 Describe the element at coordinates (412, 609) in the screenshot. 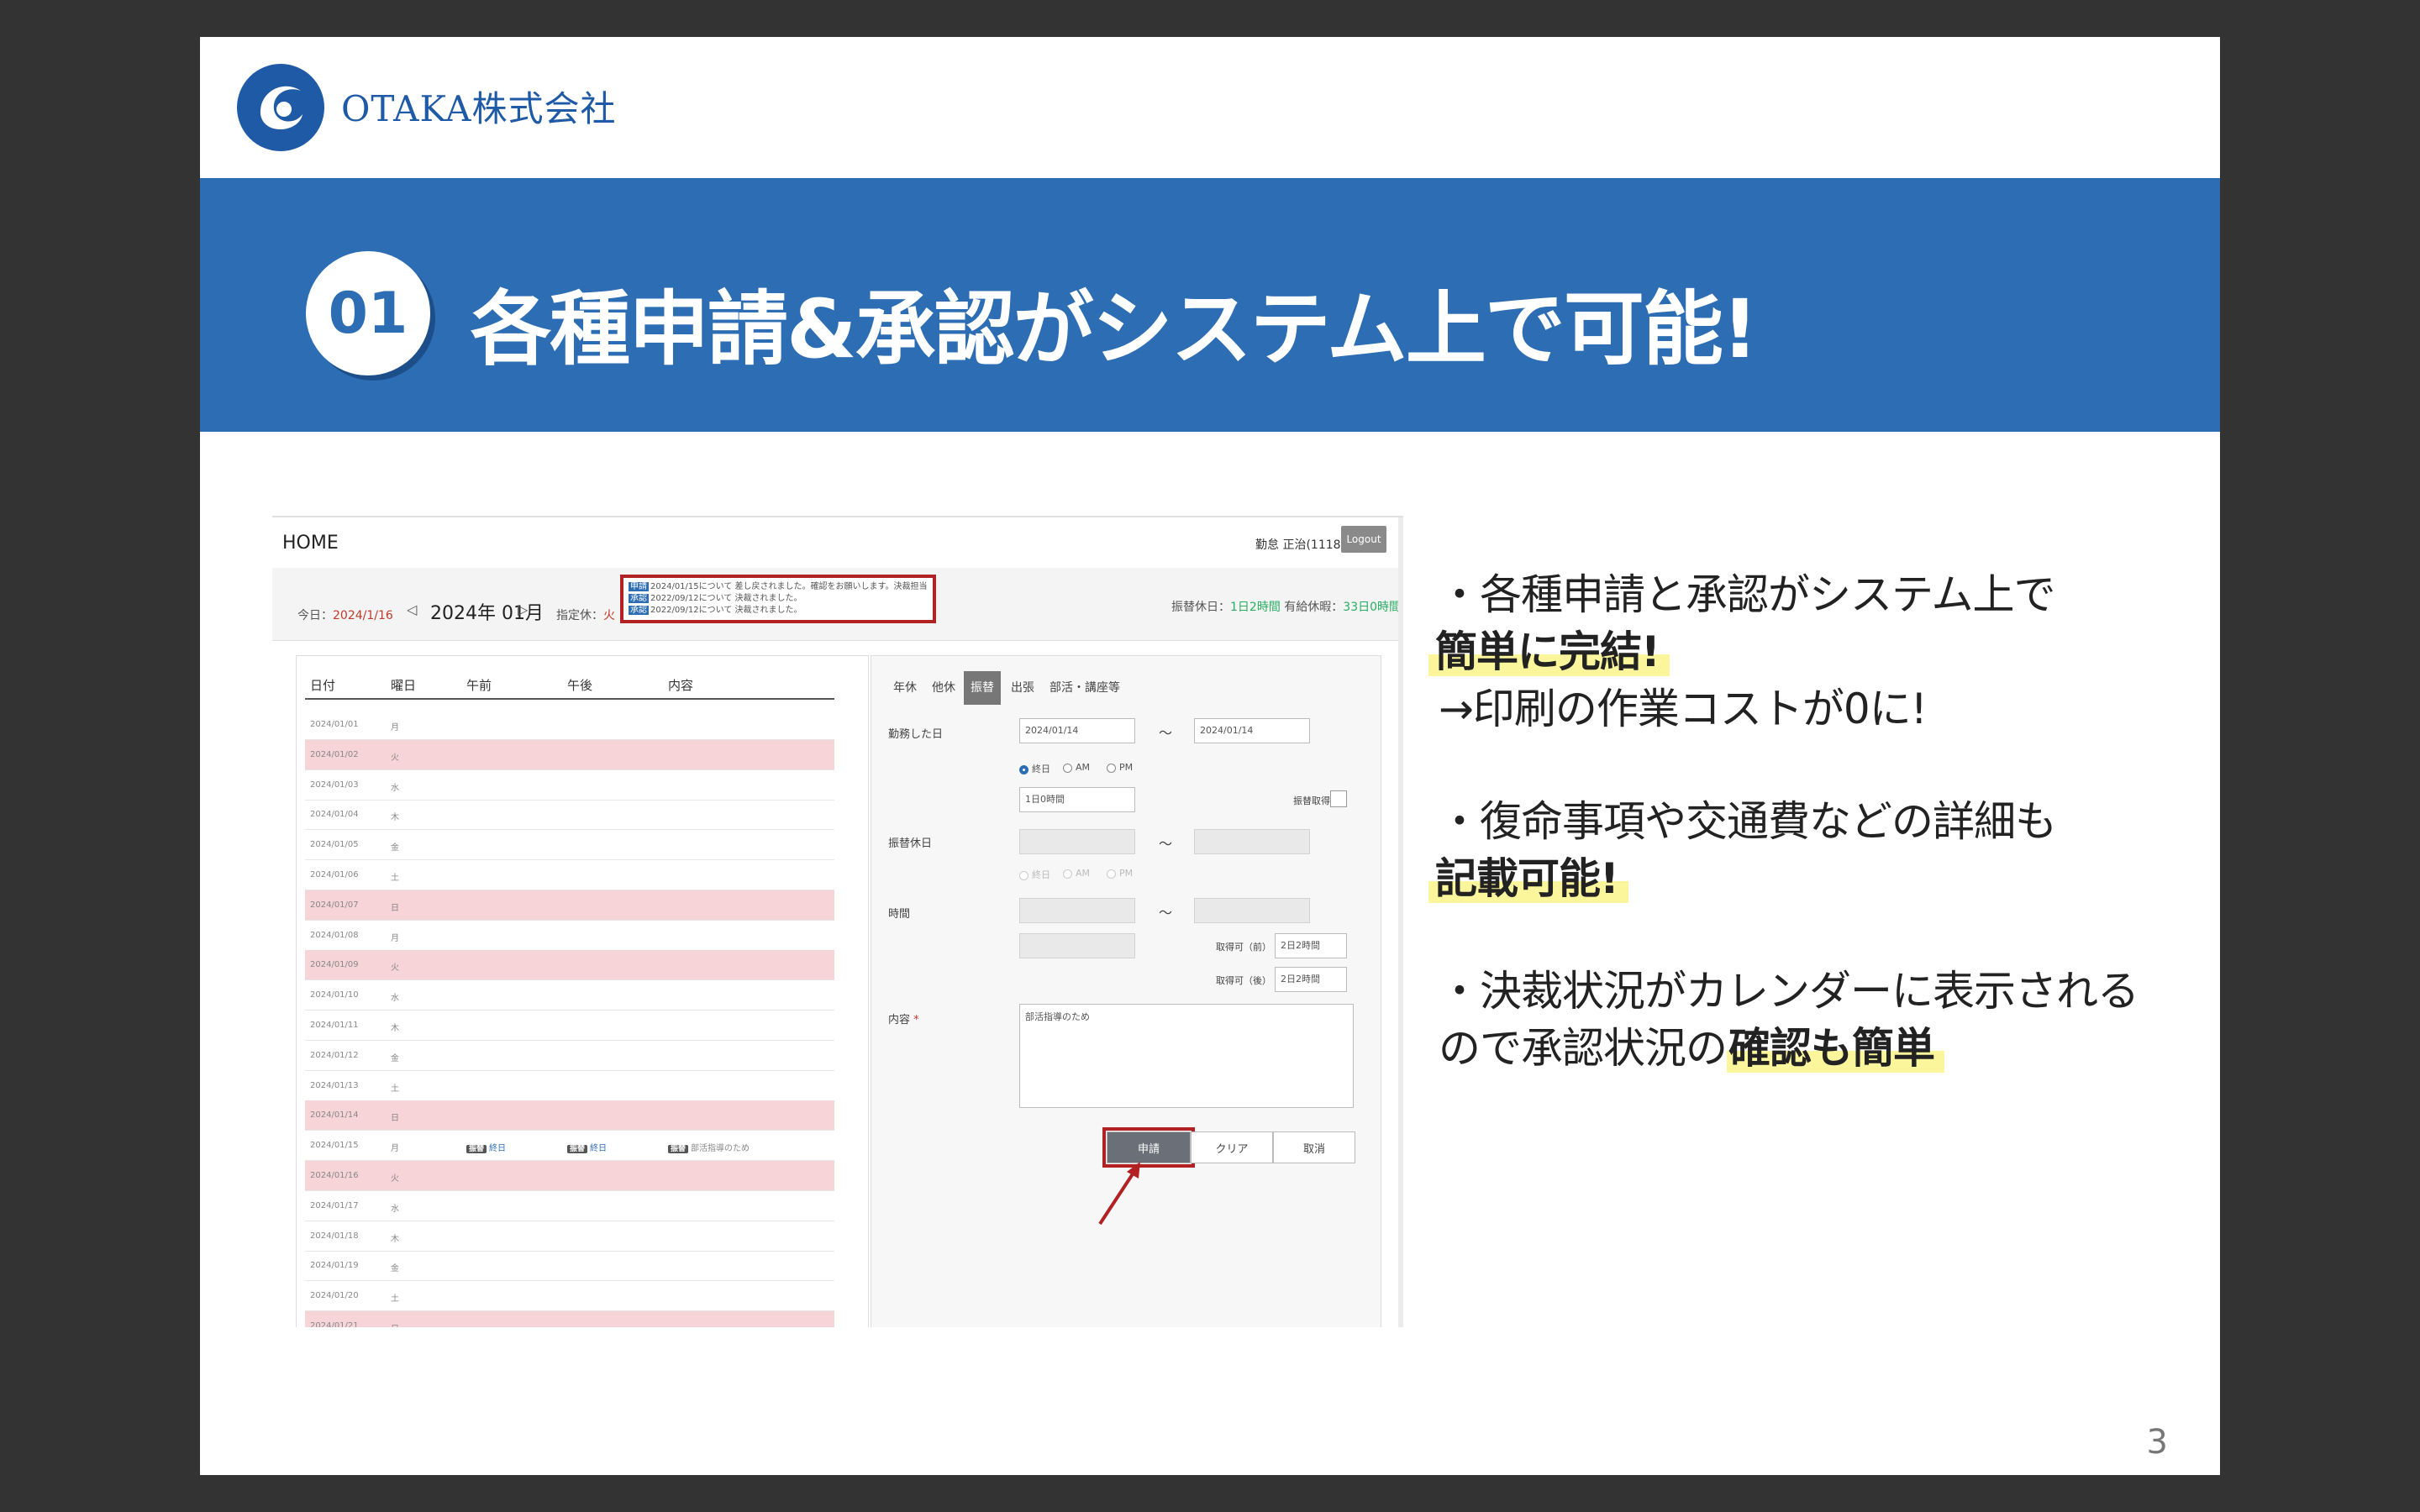

I see `prev-month-icon: ◁` at that location.